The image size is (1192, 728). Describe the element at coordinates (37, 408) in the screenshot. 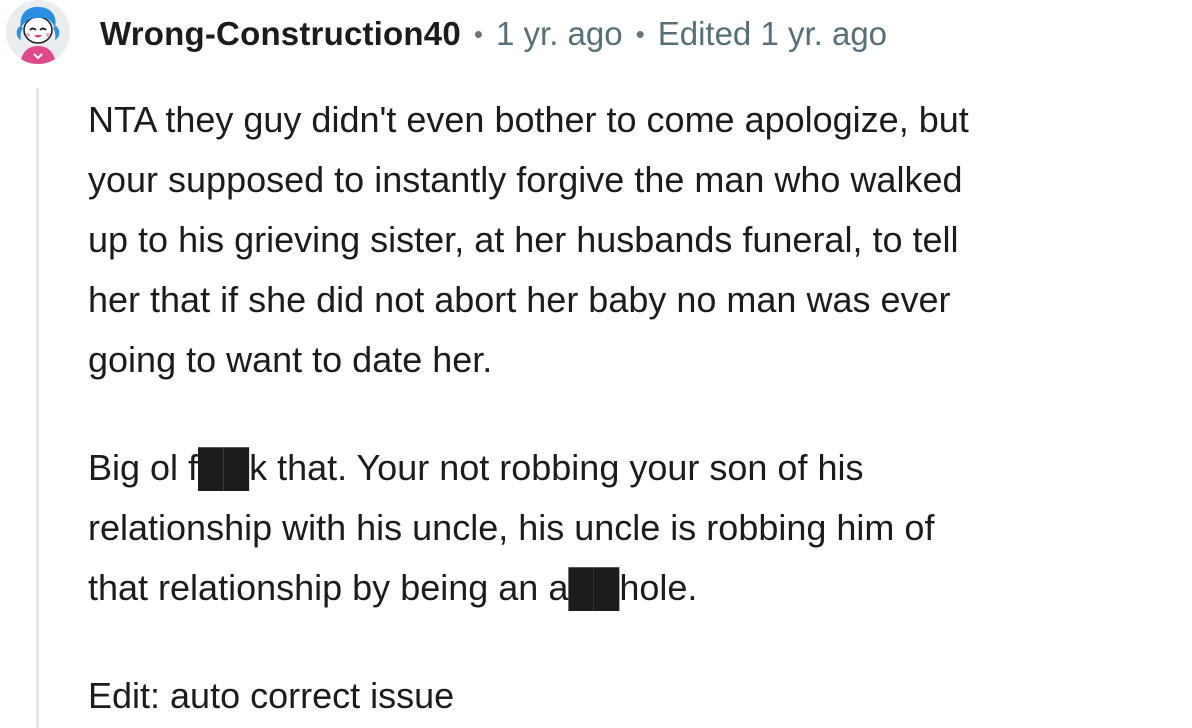

I see `thread-collapse-line` at that location.